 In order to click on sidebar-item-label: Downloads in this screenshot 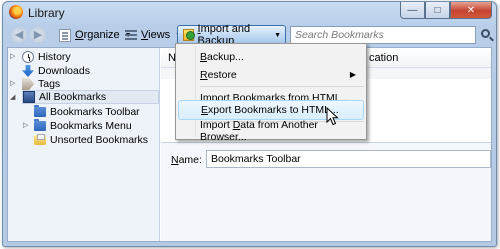, I will do `click(64, 71)`.